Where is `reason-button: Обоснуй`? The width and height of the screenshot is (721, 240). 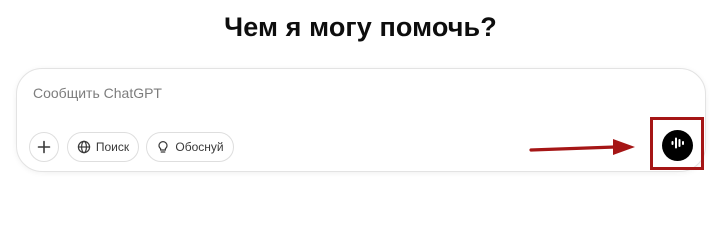 reason-button: Обоснуй is located at coordinates (190, 147).